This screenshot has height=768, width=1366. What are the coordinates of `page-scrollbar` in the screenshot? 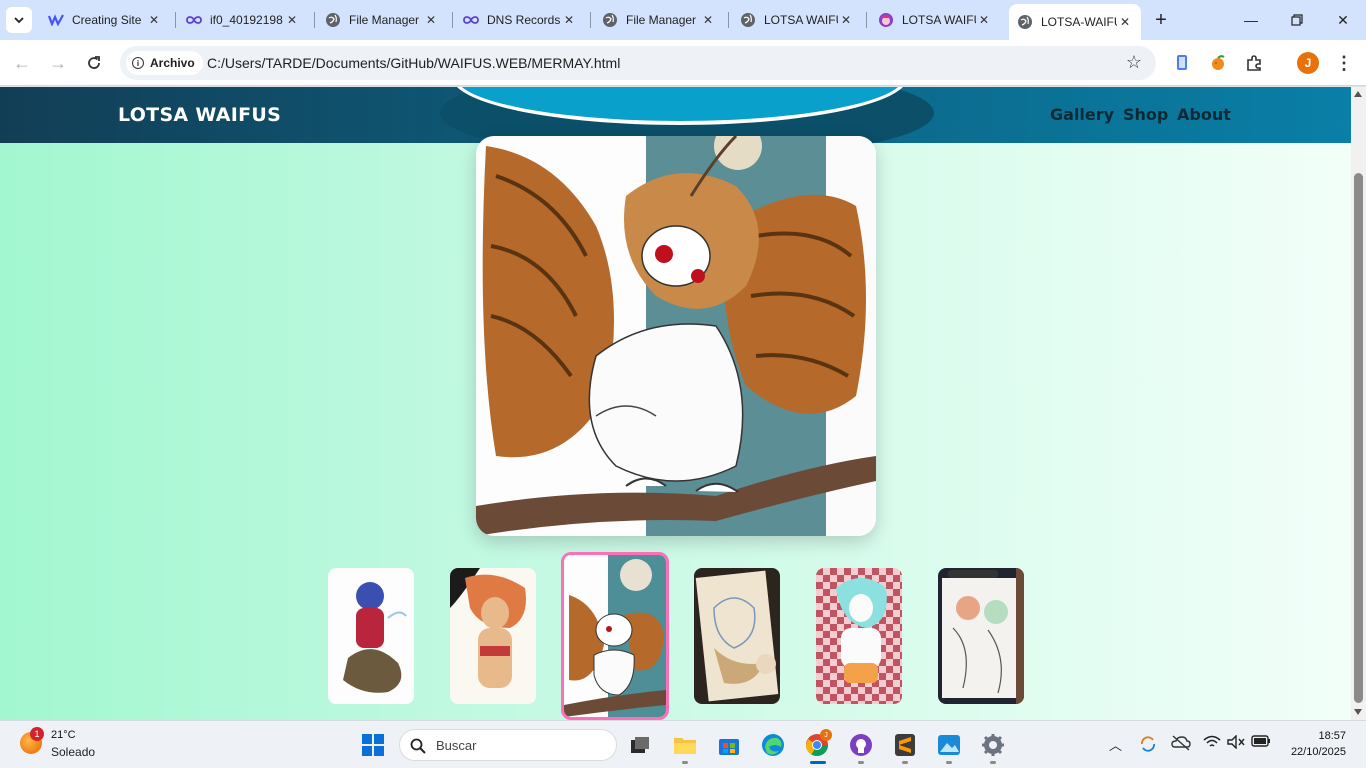 It's located at (1358, 403).